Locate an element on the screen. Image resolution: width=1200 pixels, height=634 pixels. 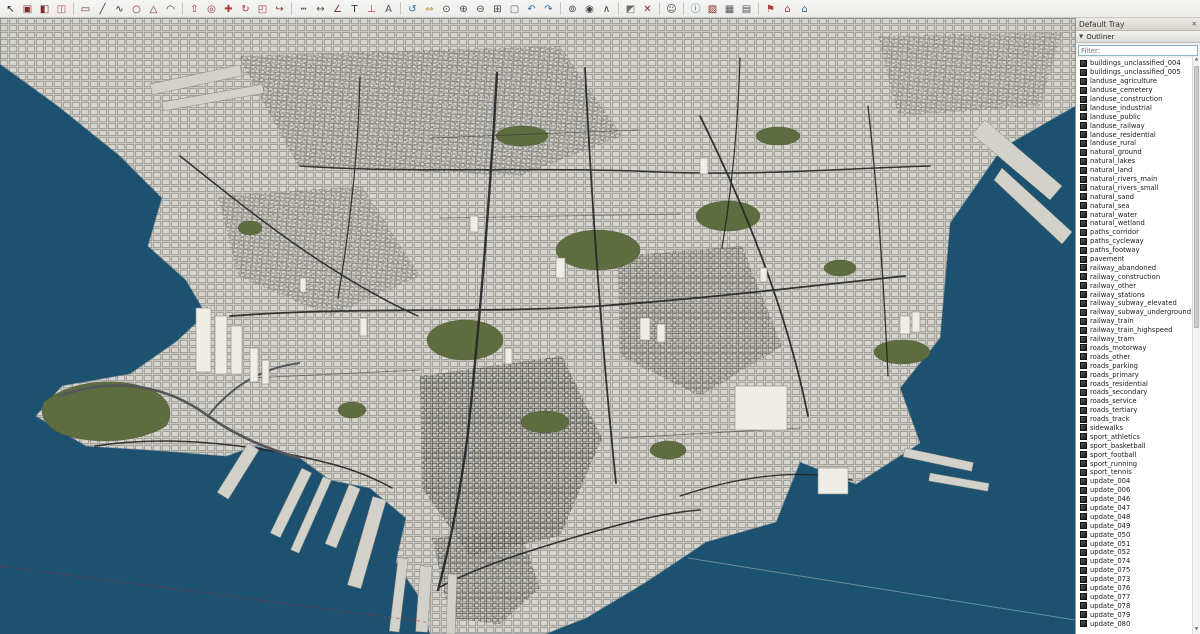
outliner-item: landuse_residential is located at coordinates (1135, 134).